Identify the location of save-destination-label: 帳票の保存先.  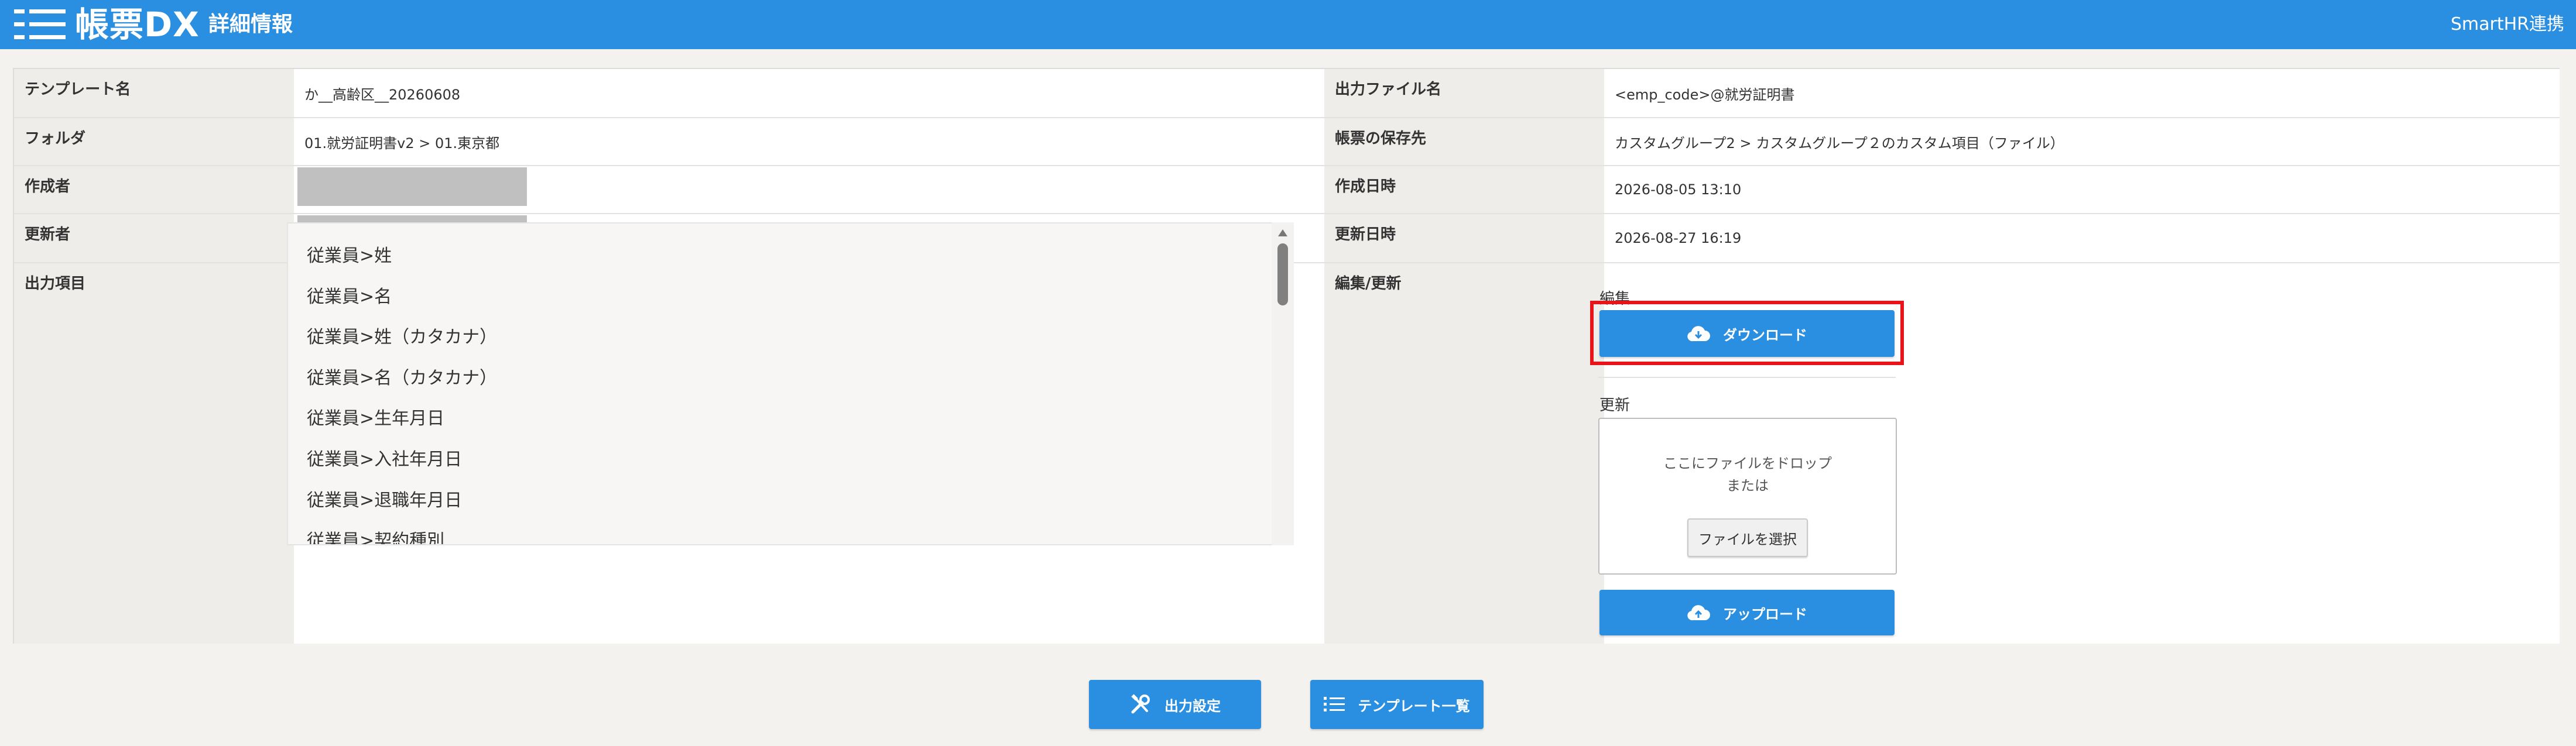
(1464, 142).